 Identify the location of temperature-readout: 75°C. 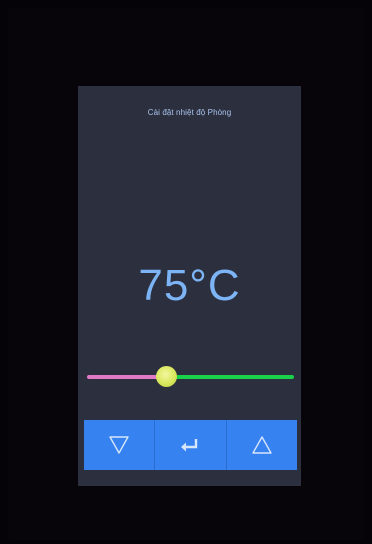
(189, 285).